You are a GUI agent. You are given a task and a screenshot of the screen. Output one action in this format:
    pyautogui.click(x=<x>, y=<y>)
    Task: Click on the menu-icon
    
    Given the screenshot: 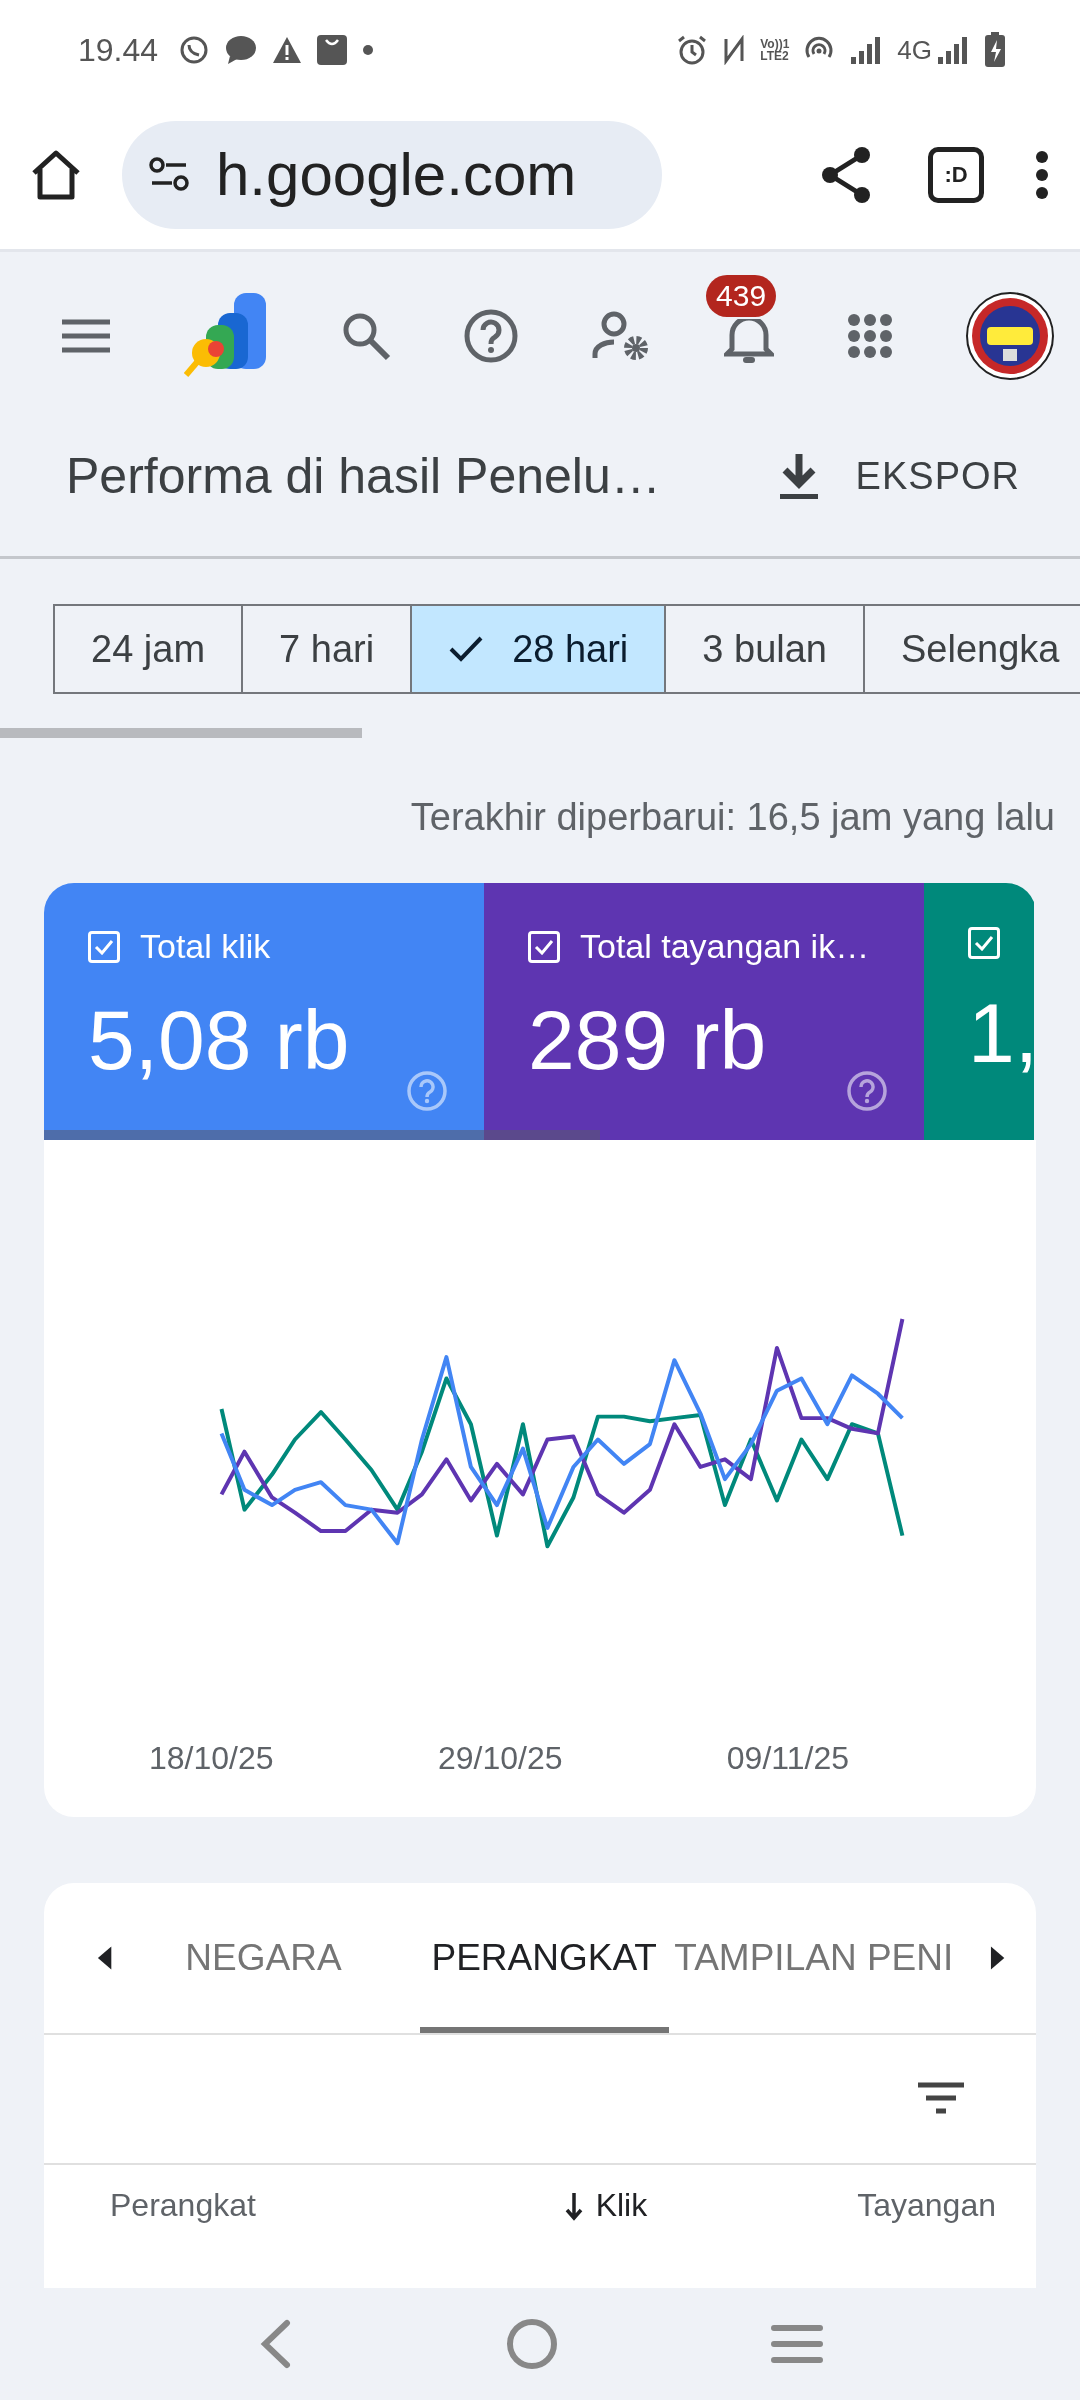 What is the action you would take?
    pyautogui.click(x=86, y=336)
    